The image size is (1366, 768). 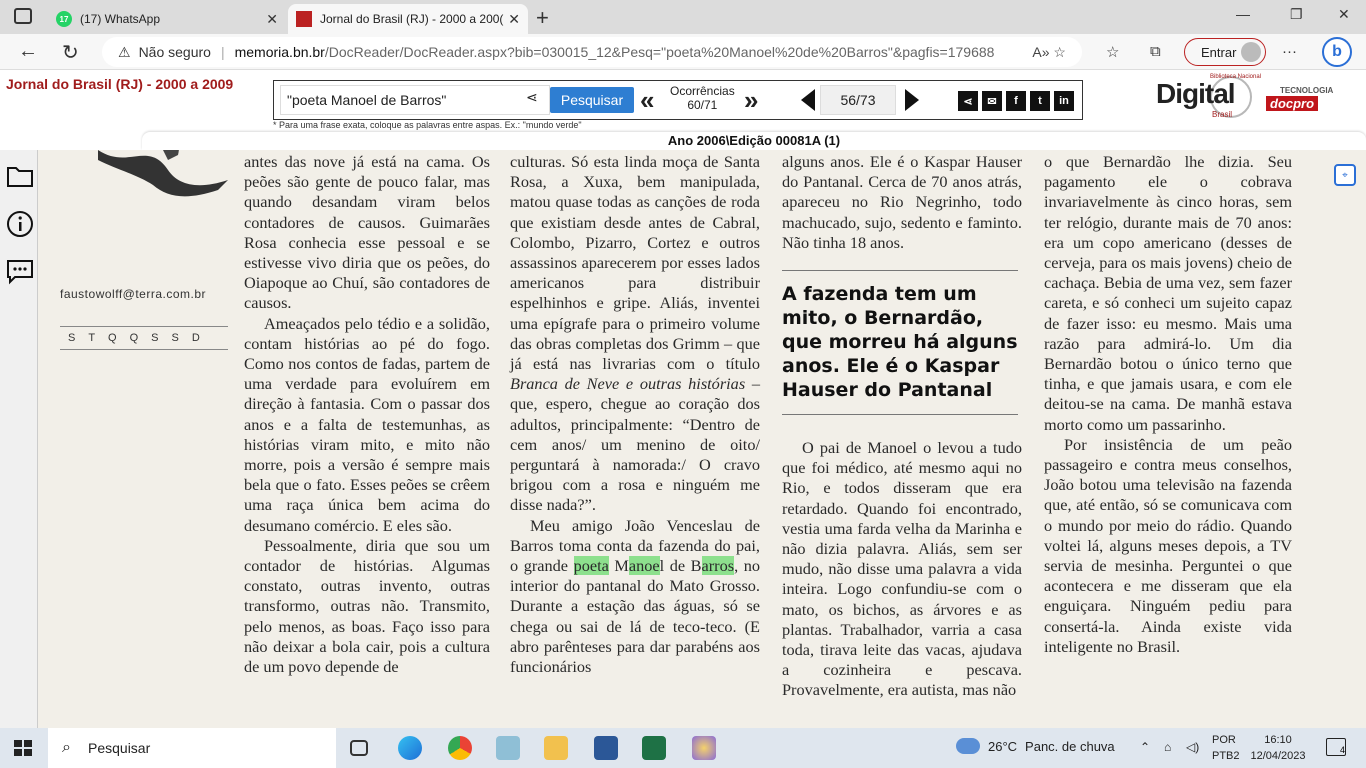 What do you see at coordinates (1035, 746) in the screenshot?
I see `weather-widget: 26°C Panc. de chuva` at bounding box center [1035, 746].